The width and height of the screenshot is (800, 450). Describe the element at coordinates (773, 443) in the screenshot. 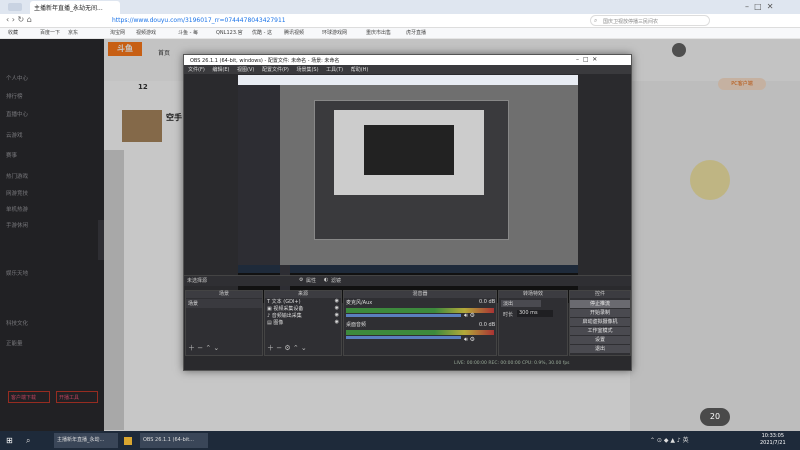

I see `clock-date: 2021/7/21` at that location.